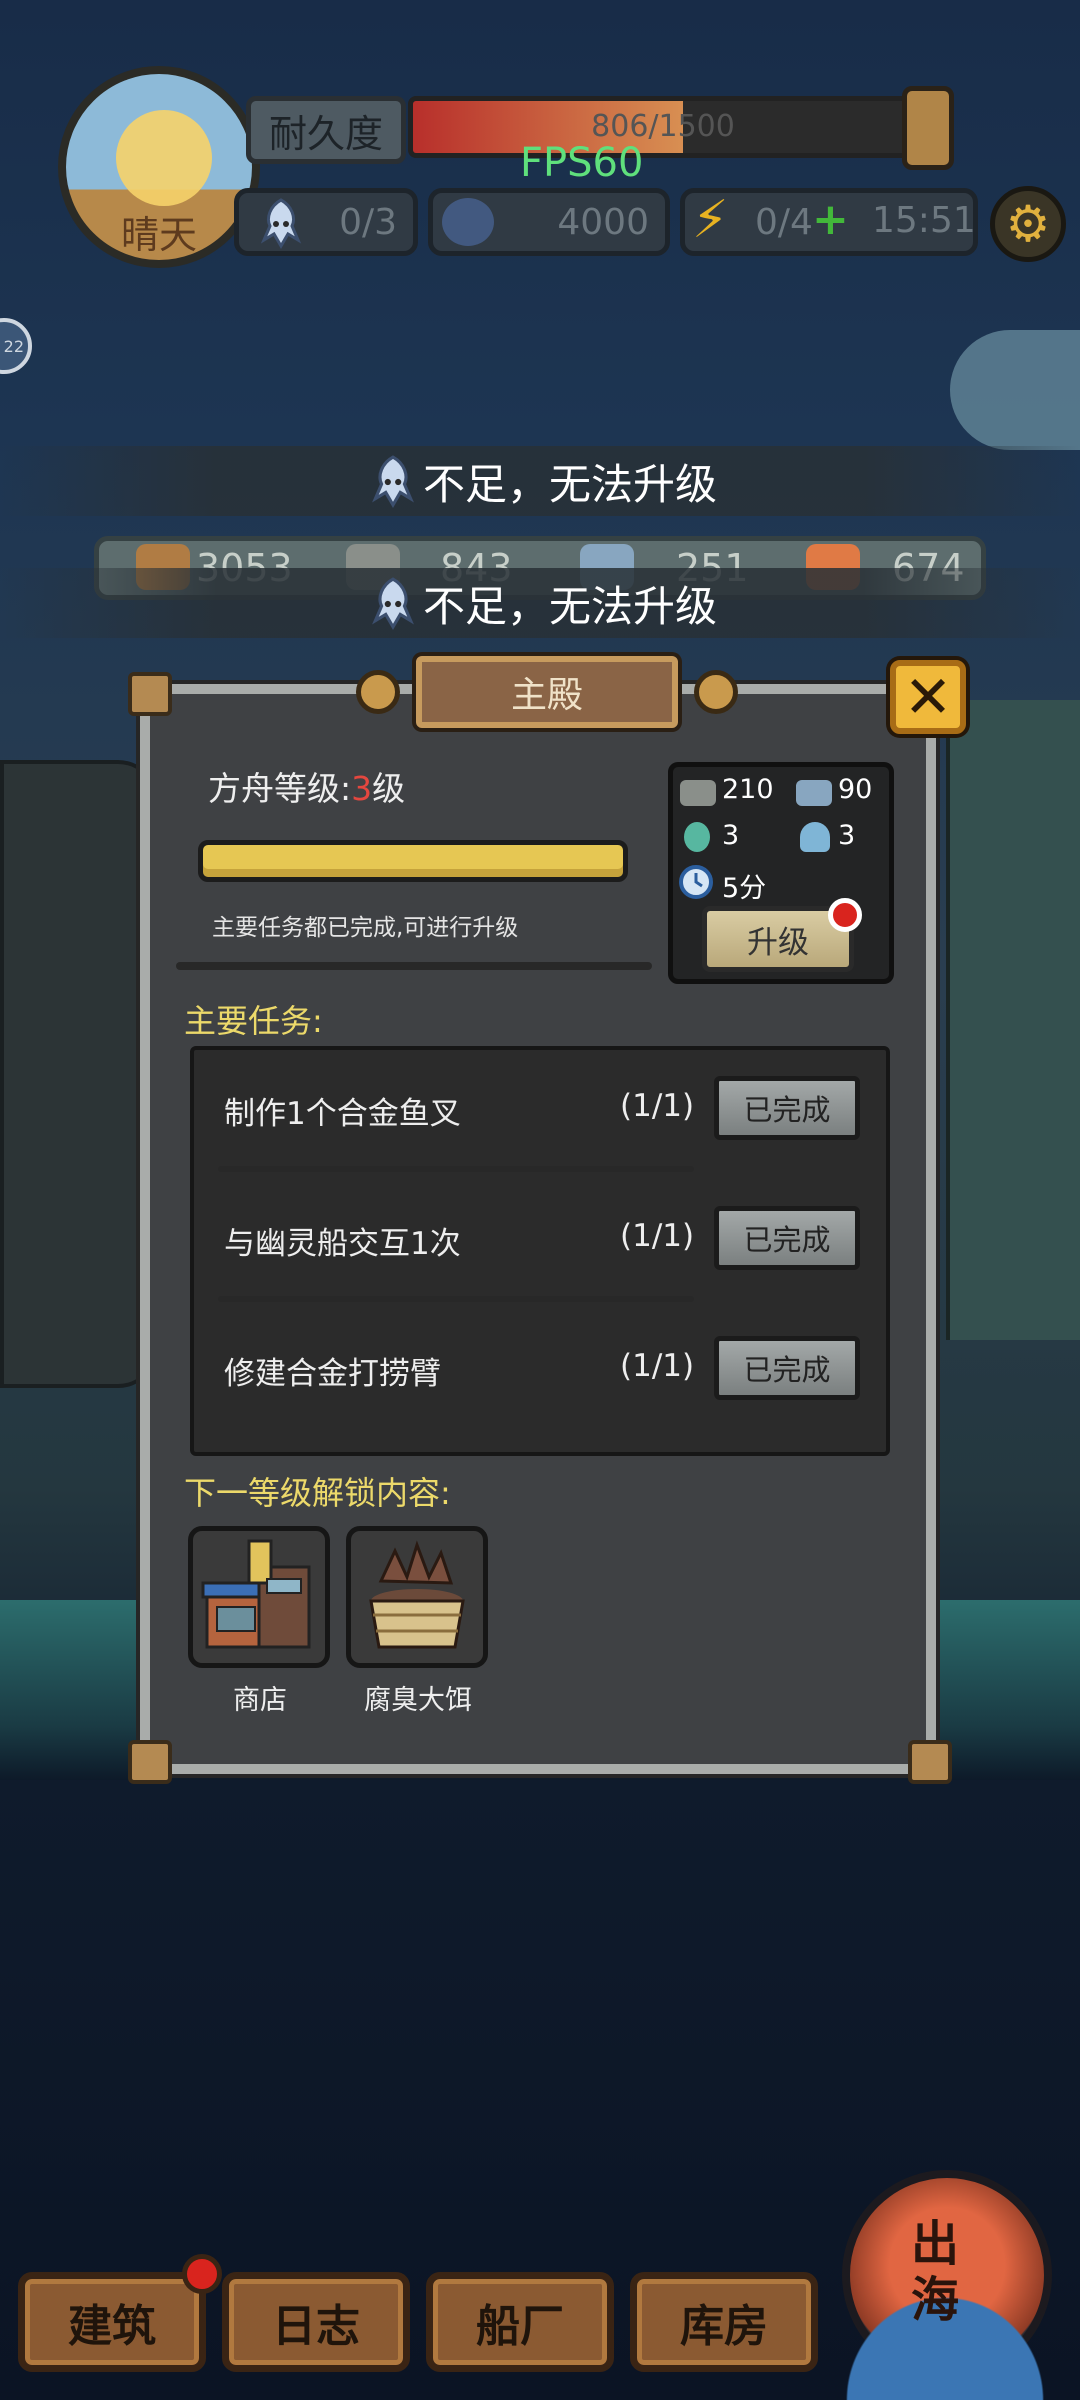  Describe the element at coordinates (112, 2322) in the screenshot. I see `nav-build-button: 建筑` at that location.